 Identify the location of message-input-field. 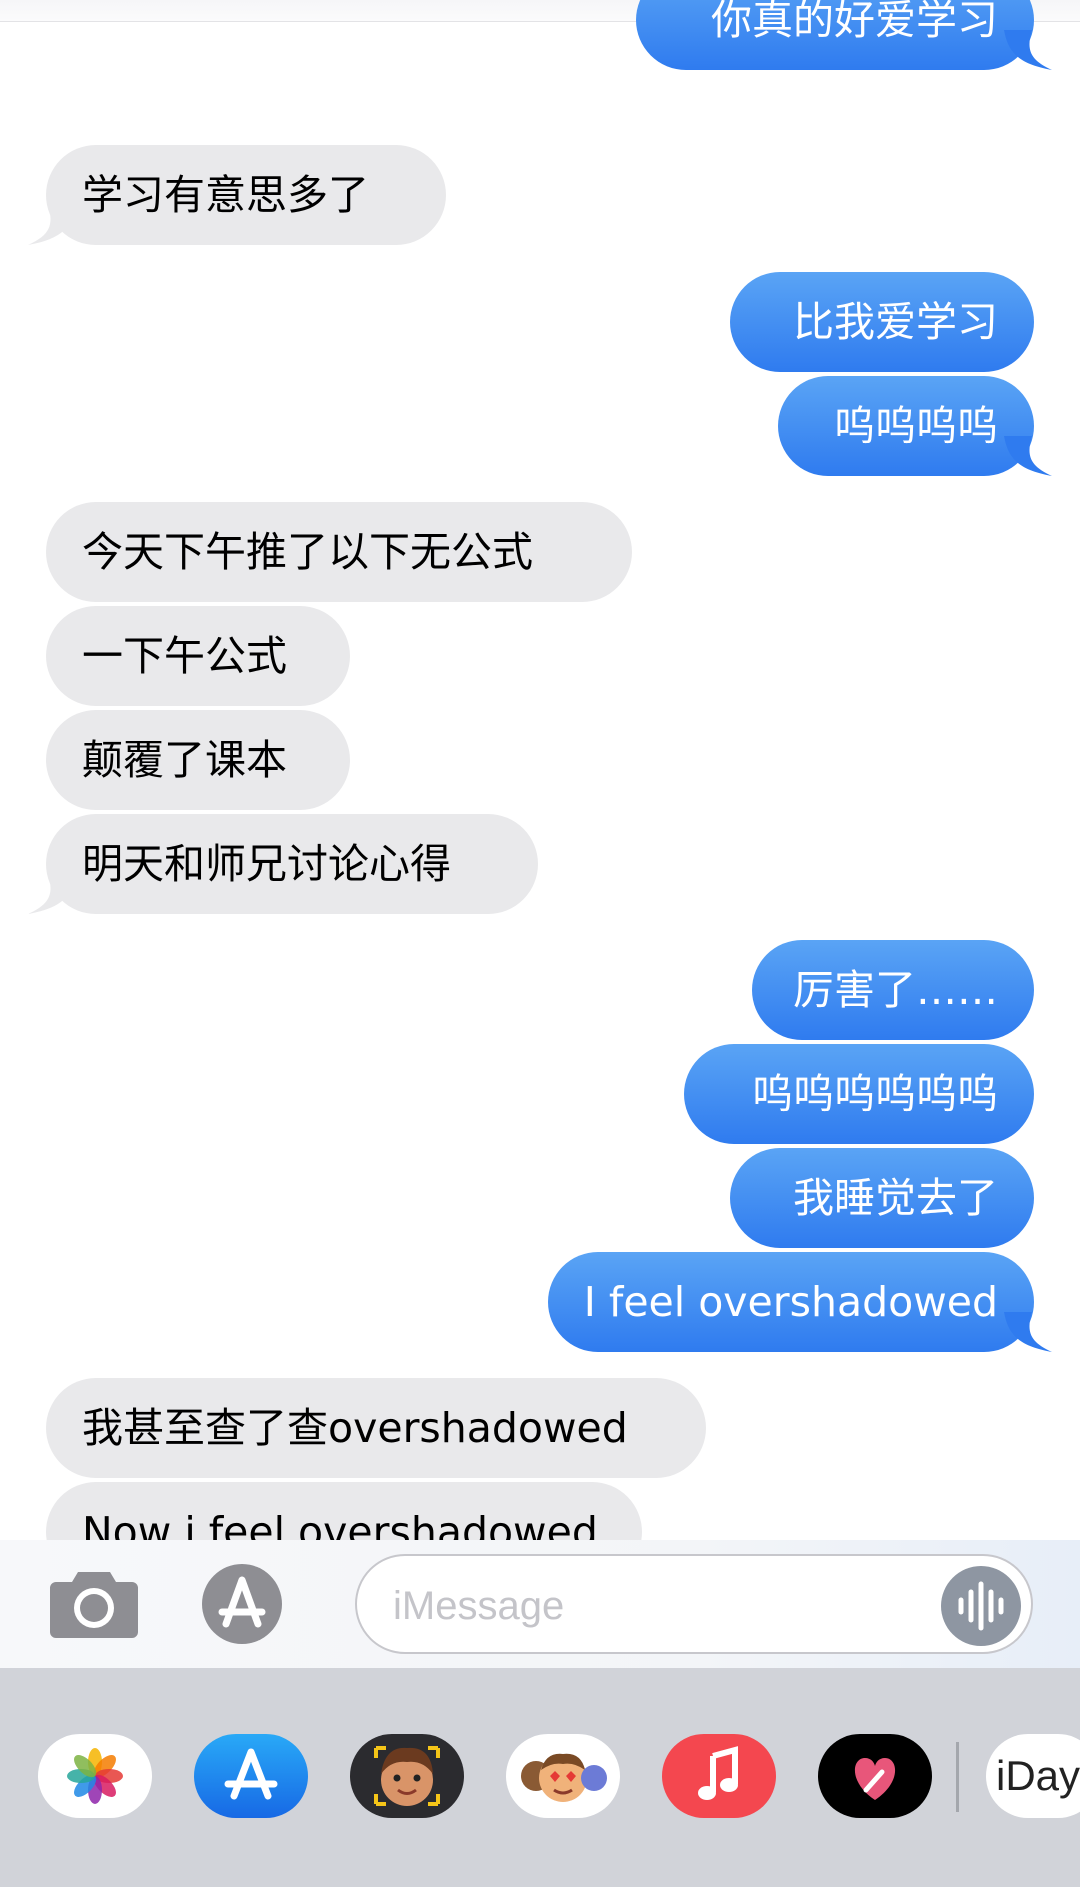
(694, 1604).